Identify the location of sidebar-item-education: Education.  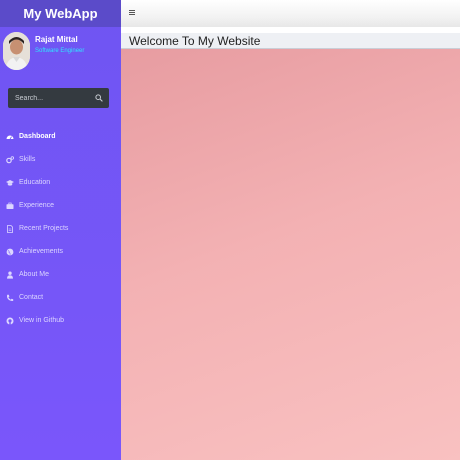
(60, 182).